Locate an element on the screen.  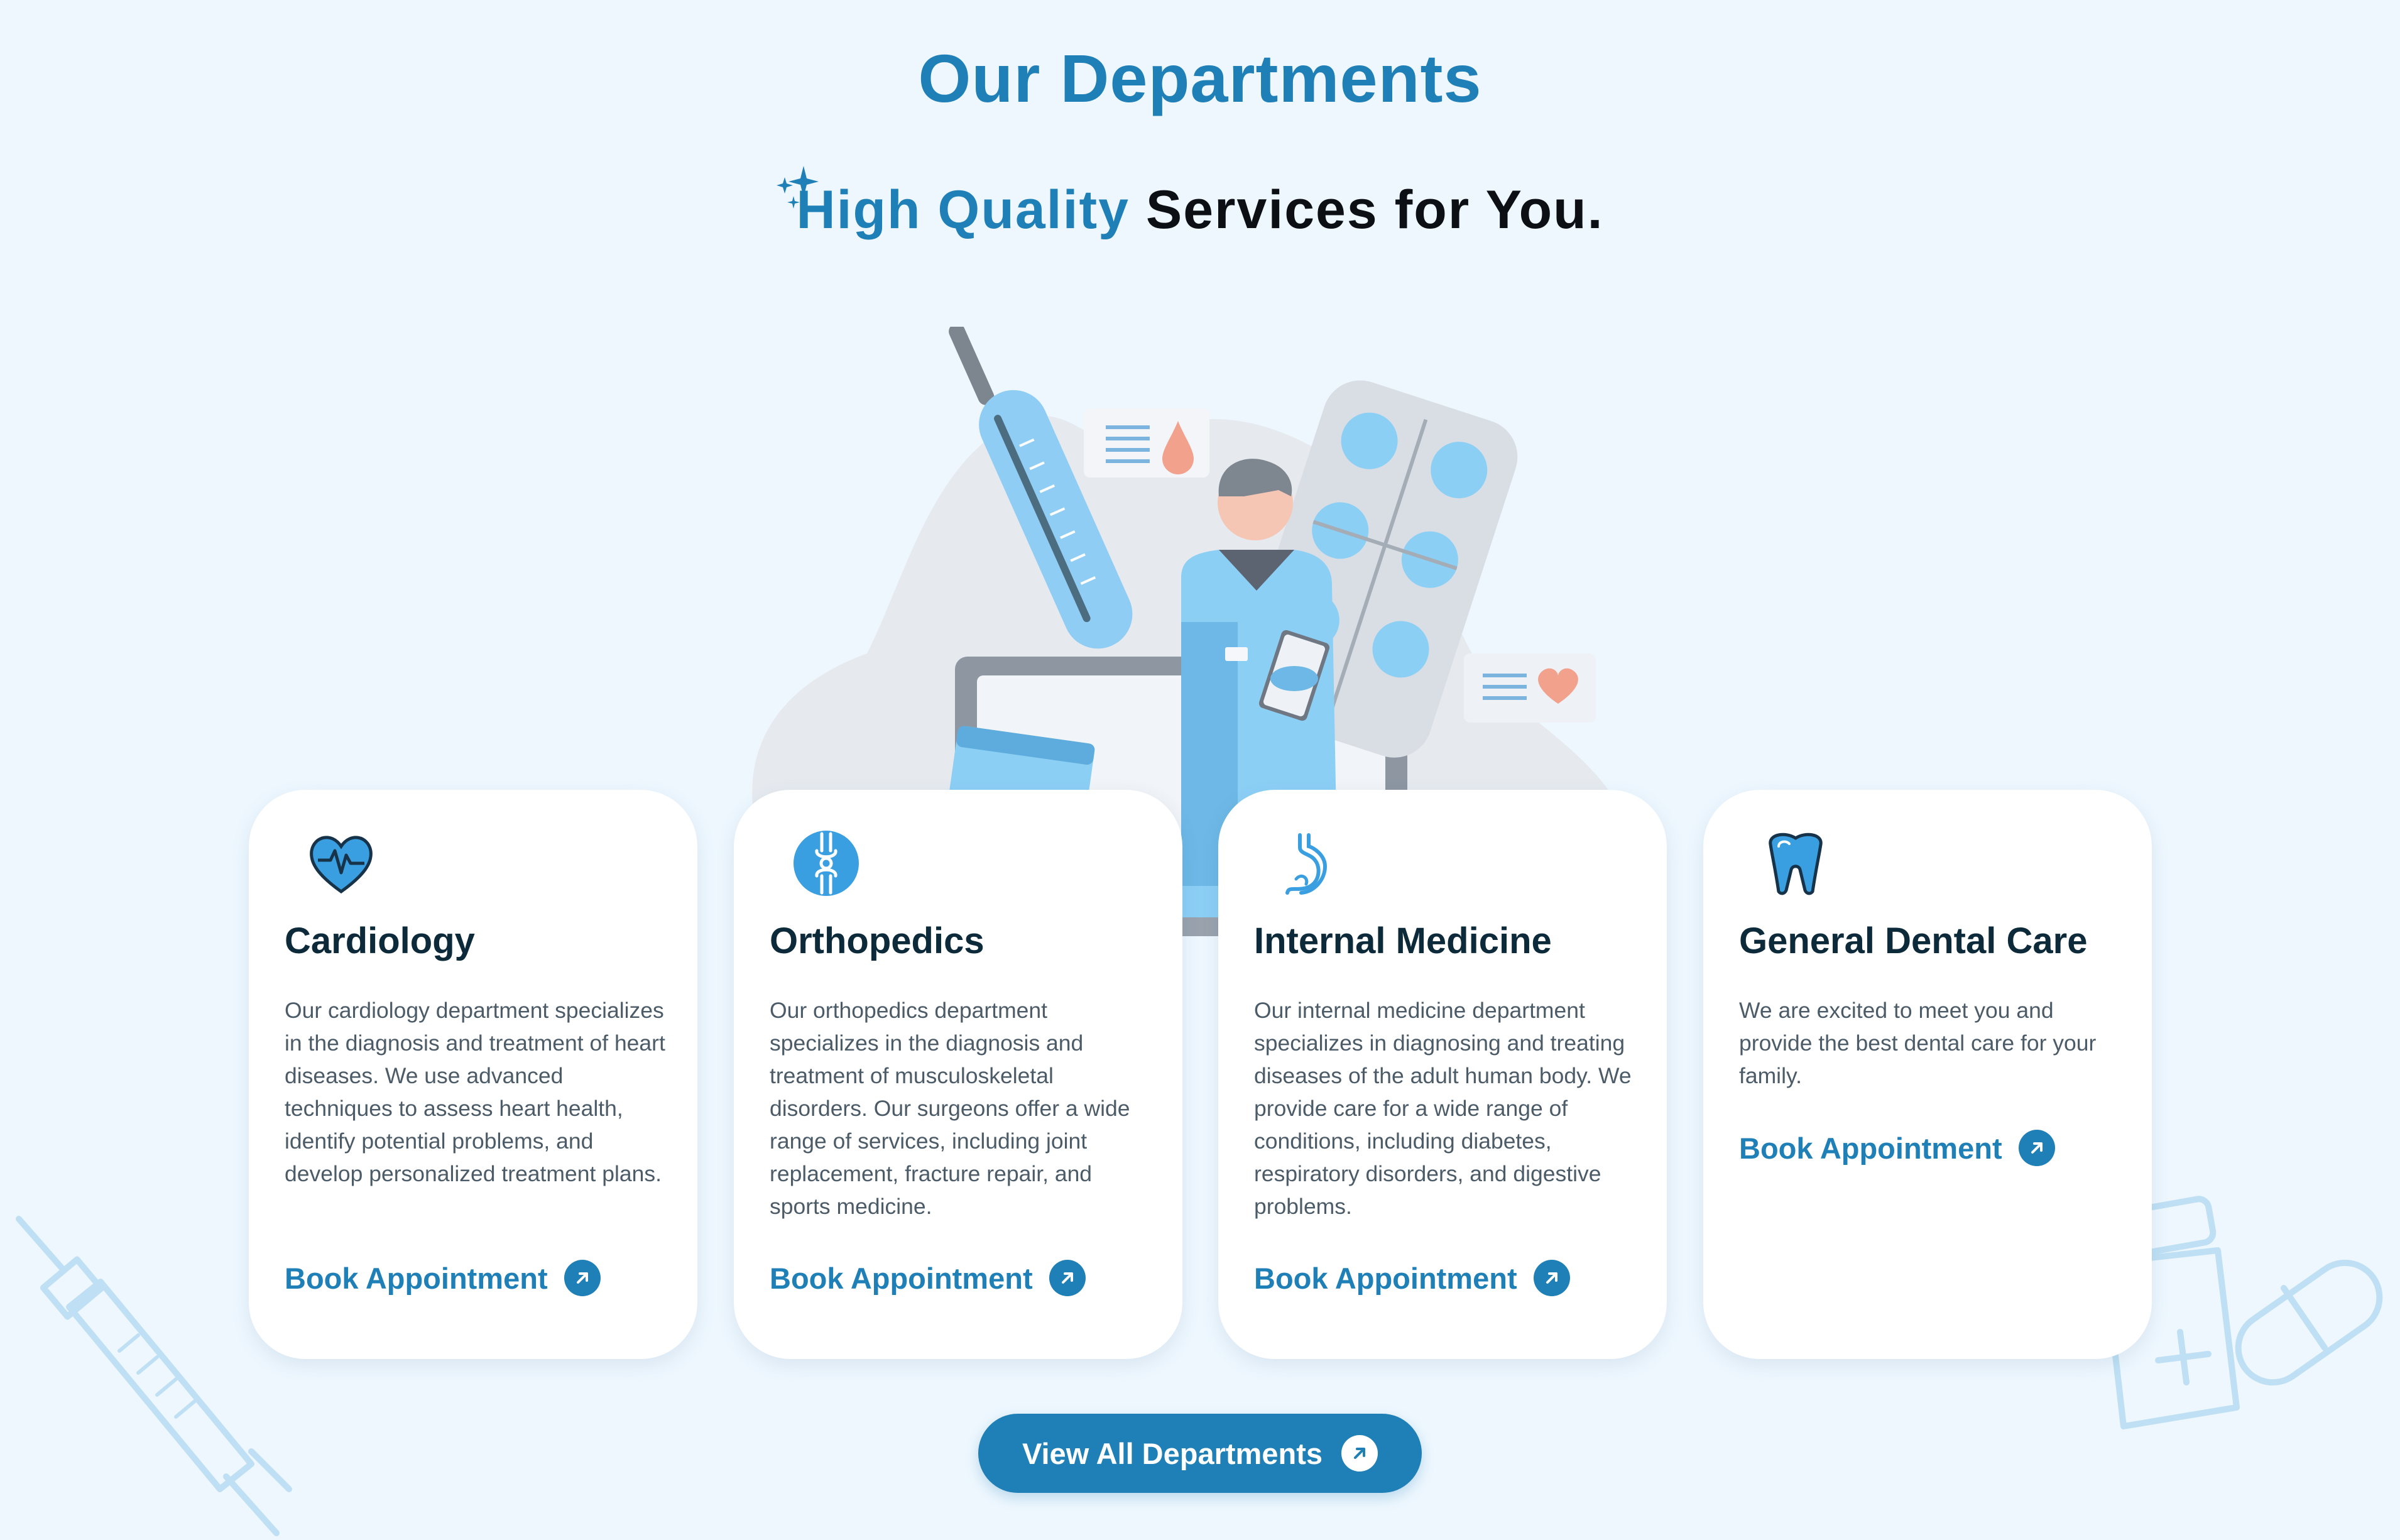
bone-joint-icon is located at coordinates (826, 863).